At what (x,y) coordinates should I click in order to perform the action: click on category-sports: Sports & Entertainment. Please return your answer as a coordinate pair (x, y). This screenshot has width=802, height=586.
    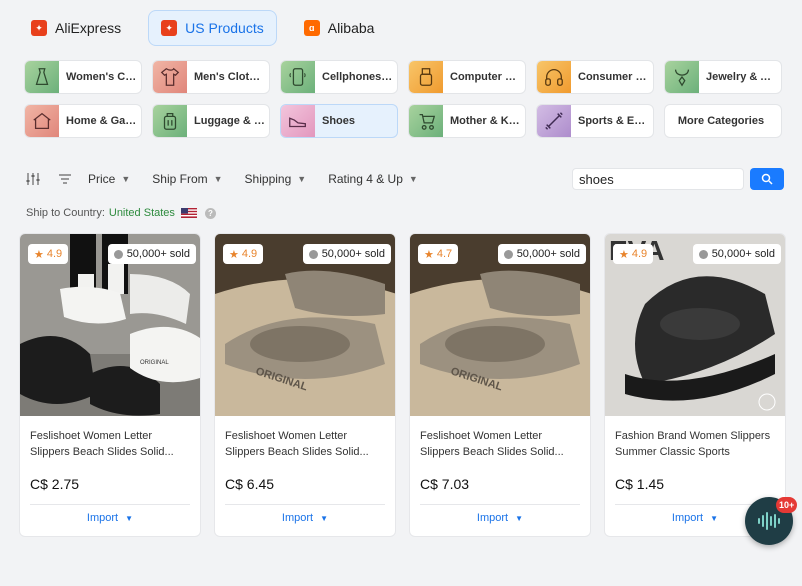
    Looking at the image, I should click on (595, 121).